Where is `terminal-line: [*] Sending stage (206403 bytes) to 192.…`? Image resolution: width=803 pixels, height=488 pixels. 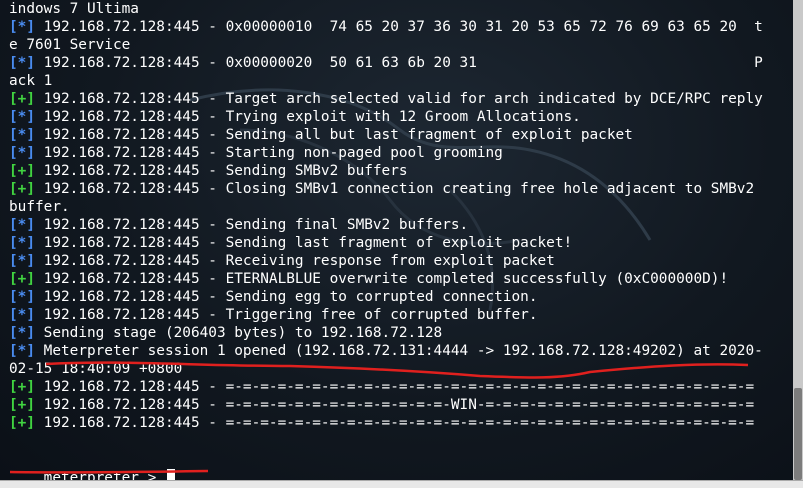
terminal-line: [*] Sending stage (206403 bytes) to 192.… is located at coordinates (401, 333).